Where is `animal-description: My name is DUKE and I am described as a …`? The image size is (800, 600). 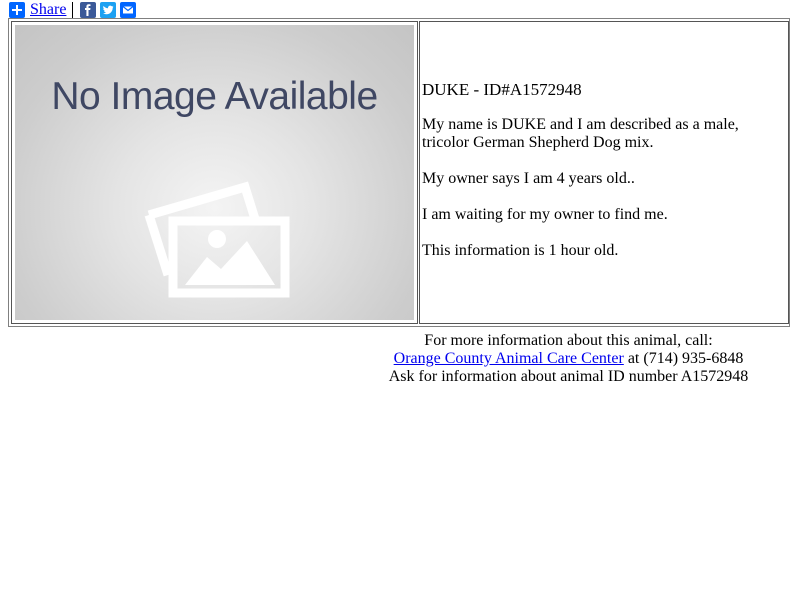 animal-description: My name is DUKE and I am described as a … is located at coordinates (580, 133).